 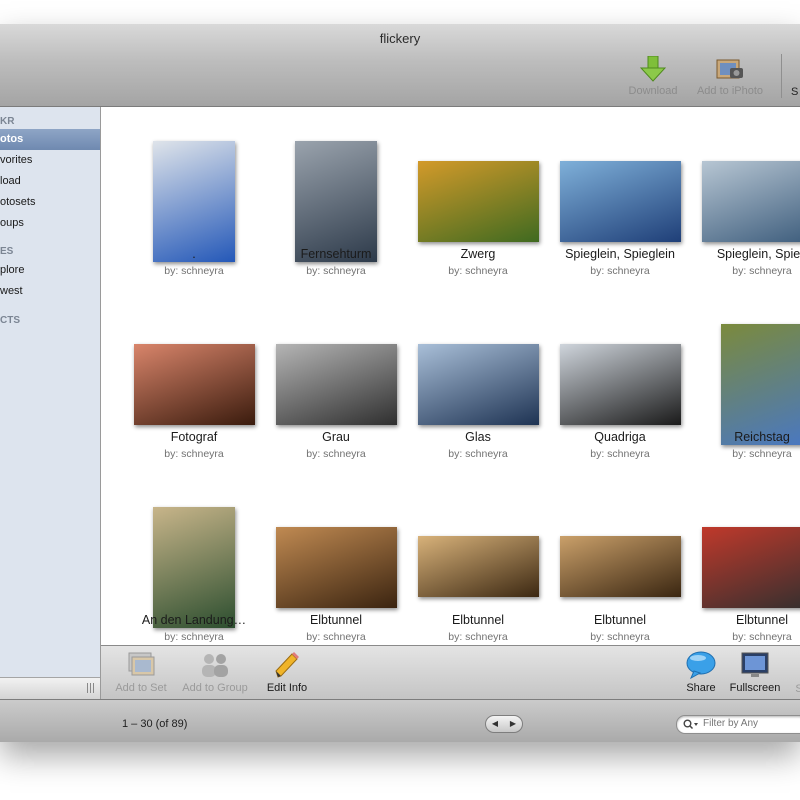 What do you see at coordinates (751, 723) in the screenshot?
I see `filter-search-input` at bounding box center [751, 723].